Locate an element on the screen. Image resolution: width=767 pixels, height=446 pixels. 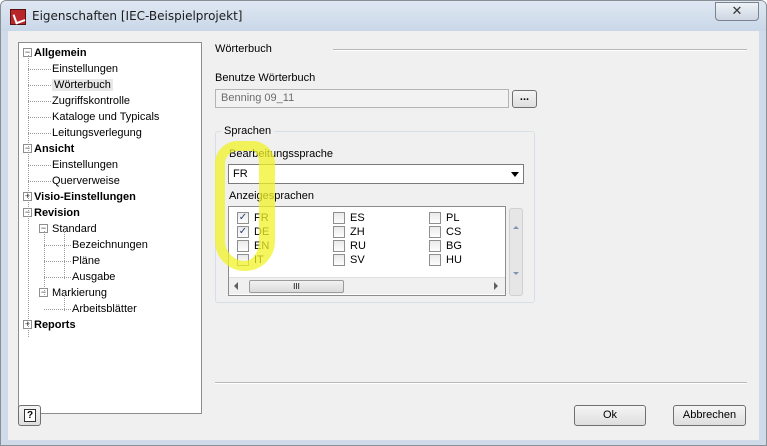
dictionary-label: Benutze Wörterbuch is located at coordinates (265, 78).